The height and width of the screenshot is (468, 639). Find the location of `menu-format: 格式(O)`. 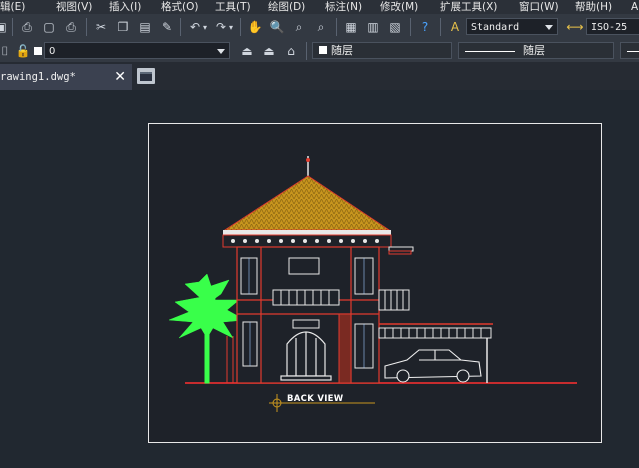

menu-format: 格式(O) is located at coordinates (179, 7).